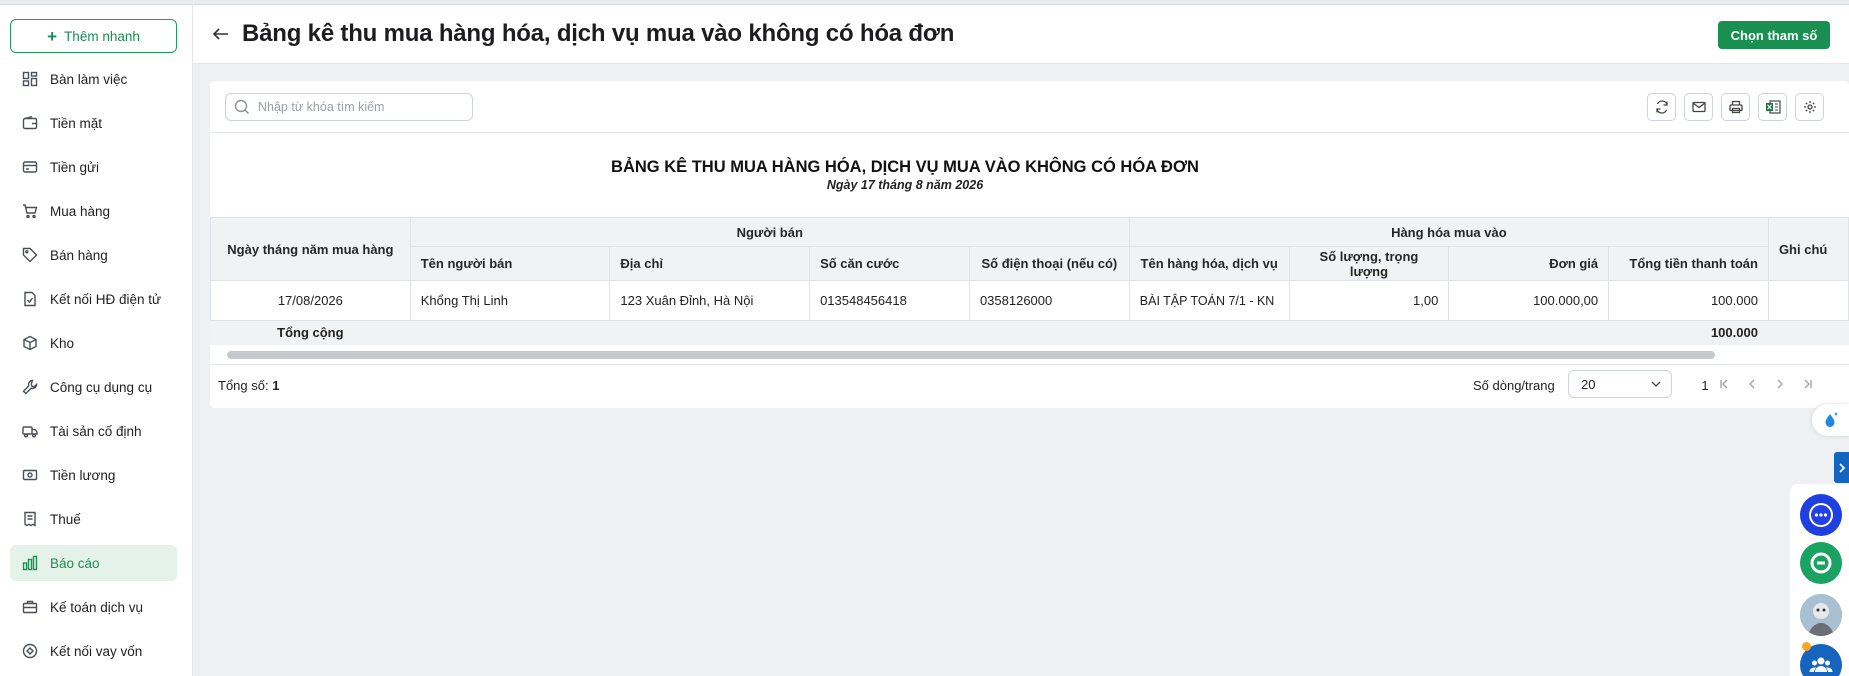  I want to click on sidebar-item-label: Thuế, so click(65, 519).